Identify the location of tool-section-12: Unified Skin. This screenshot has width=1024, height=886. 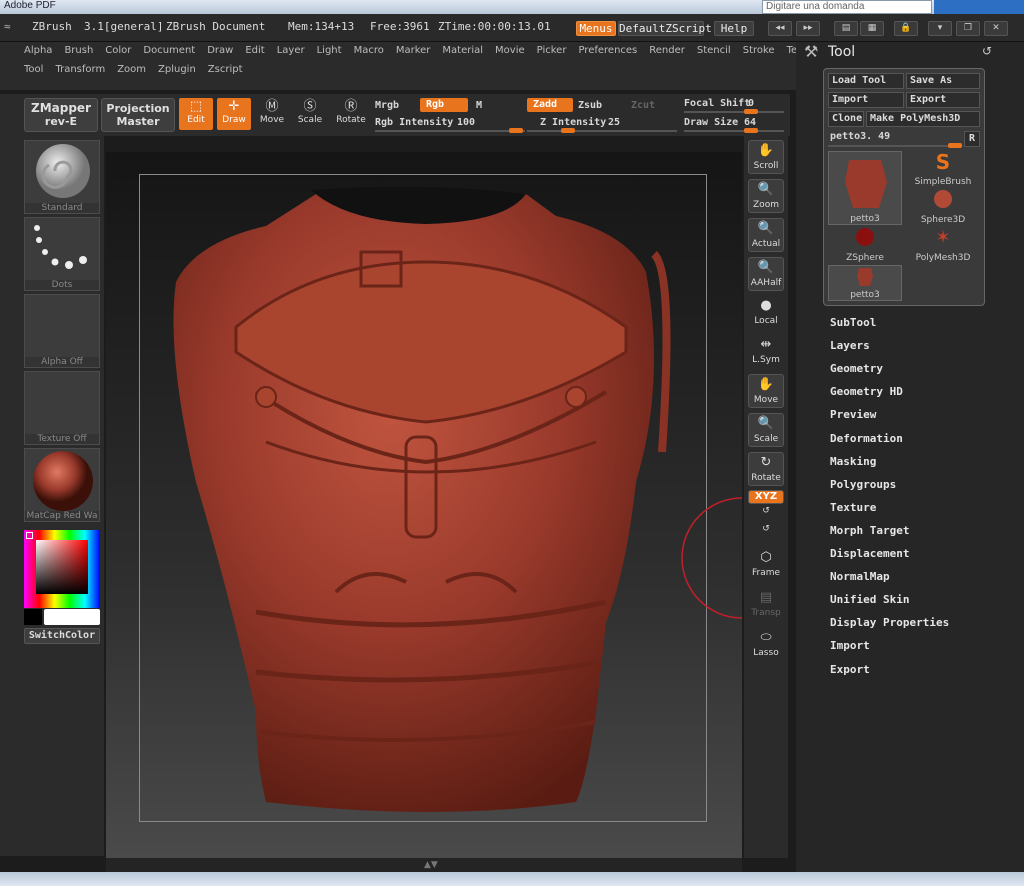
(869, 599).